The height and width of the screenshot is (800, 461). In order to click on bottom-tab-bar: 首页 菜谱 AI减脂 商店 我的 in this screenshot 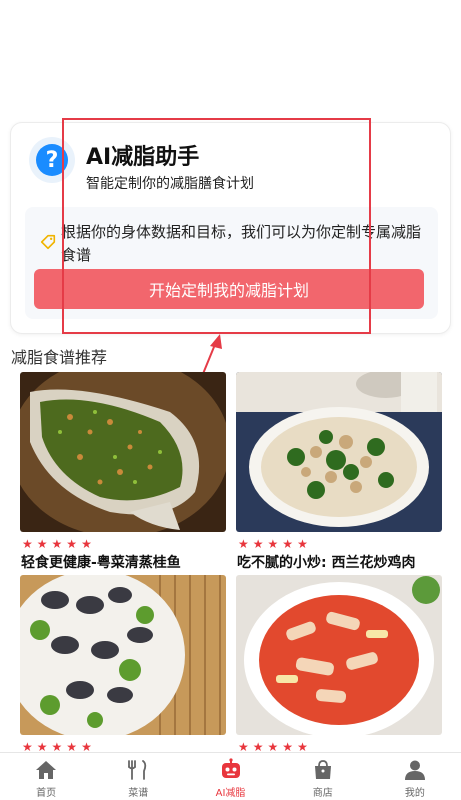, I will do `click(230, 776)`.